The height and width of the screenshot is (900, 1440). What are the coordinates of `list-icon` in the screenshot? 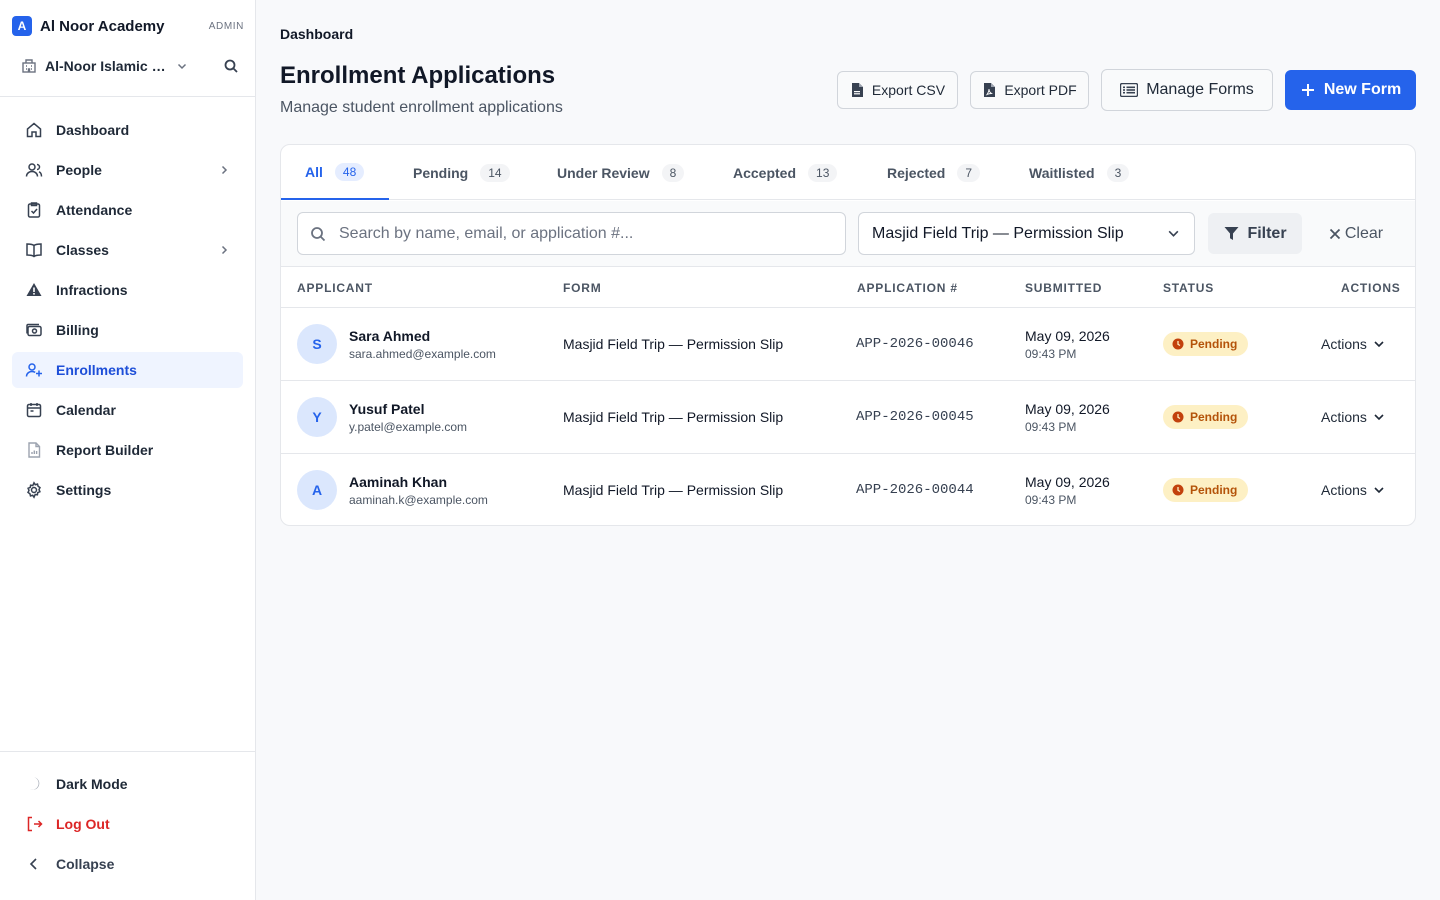 It's located at (1129, 90).